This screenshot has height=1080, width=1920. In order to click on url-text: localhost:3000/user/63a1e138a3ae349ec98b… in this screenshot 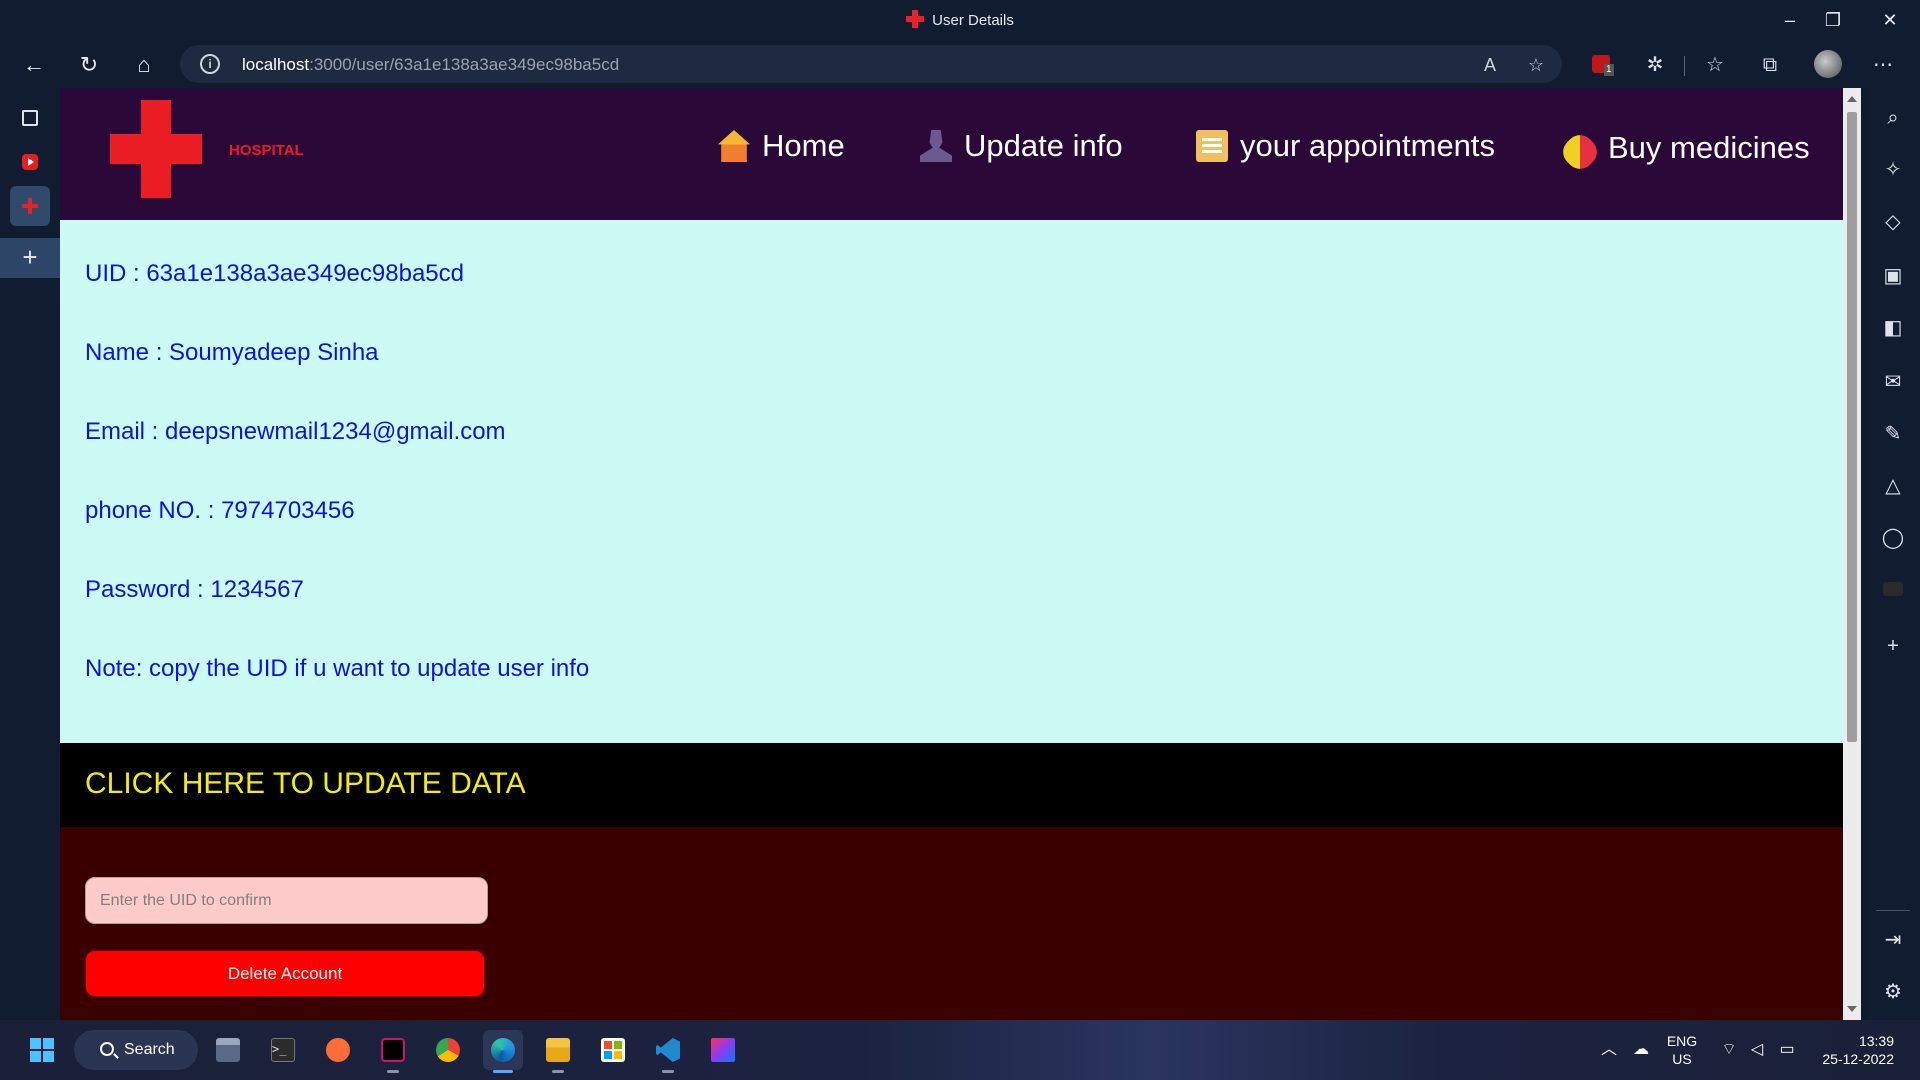, I will do `click(430, 65)`.